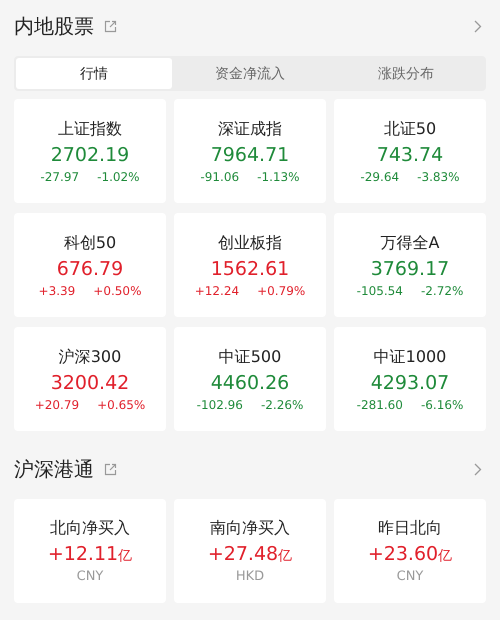 This screenshot has width=500, height=620. I want to click on change-value: -27.97, so click(60, 177).